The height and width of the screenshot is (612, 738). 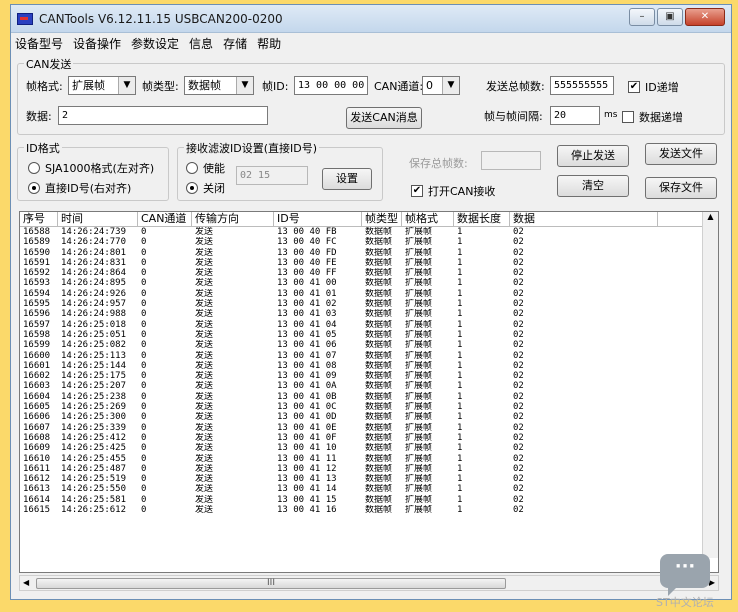 What do you see at coordinates (307, 252) in the screenshot?
I see `table-cell: 13 00 40 FD` at bounding box center [307, 252].